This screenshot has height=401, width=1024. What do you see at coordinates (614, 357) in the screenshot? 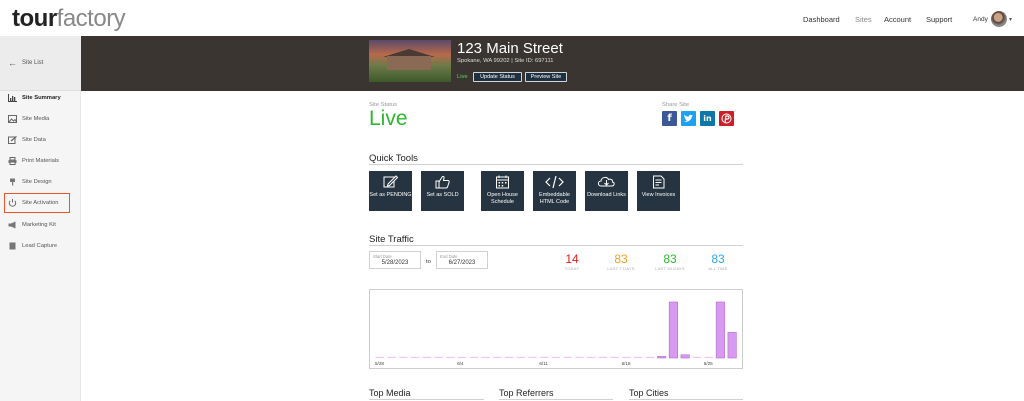
I see `chart-bar-6/17` at bounding box center [614, 357].